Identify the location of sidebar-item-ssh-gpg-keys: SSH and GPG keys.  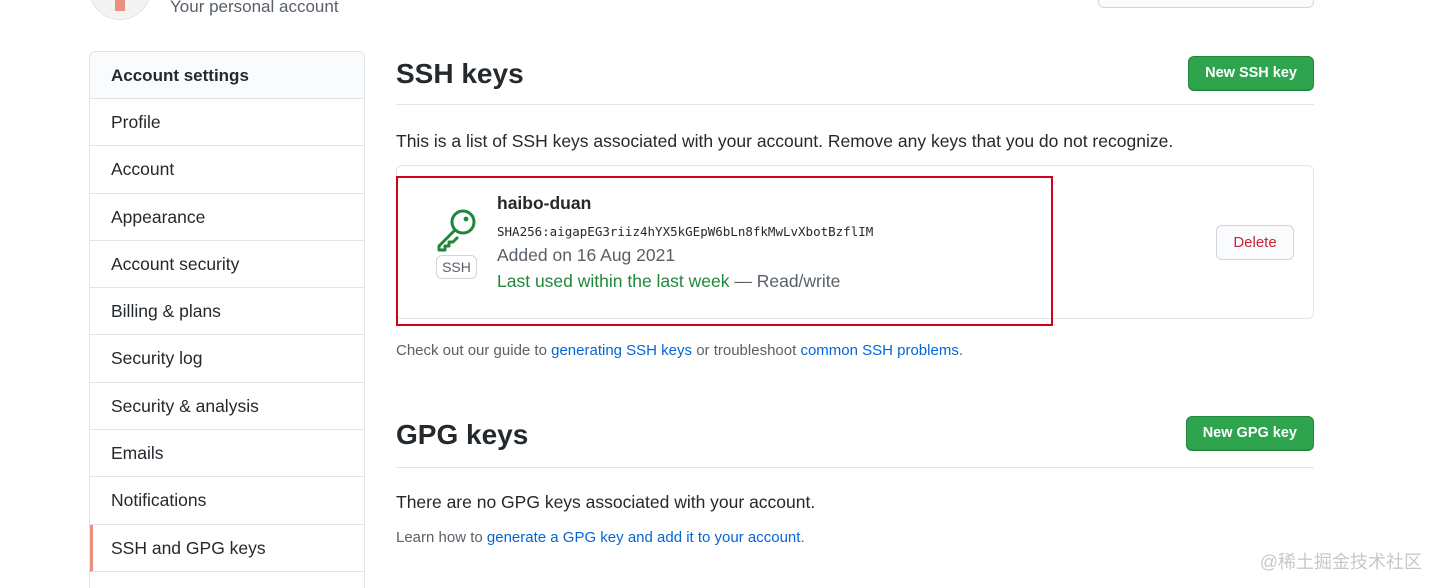
(227, 548).